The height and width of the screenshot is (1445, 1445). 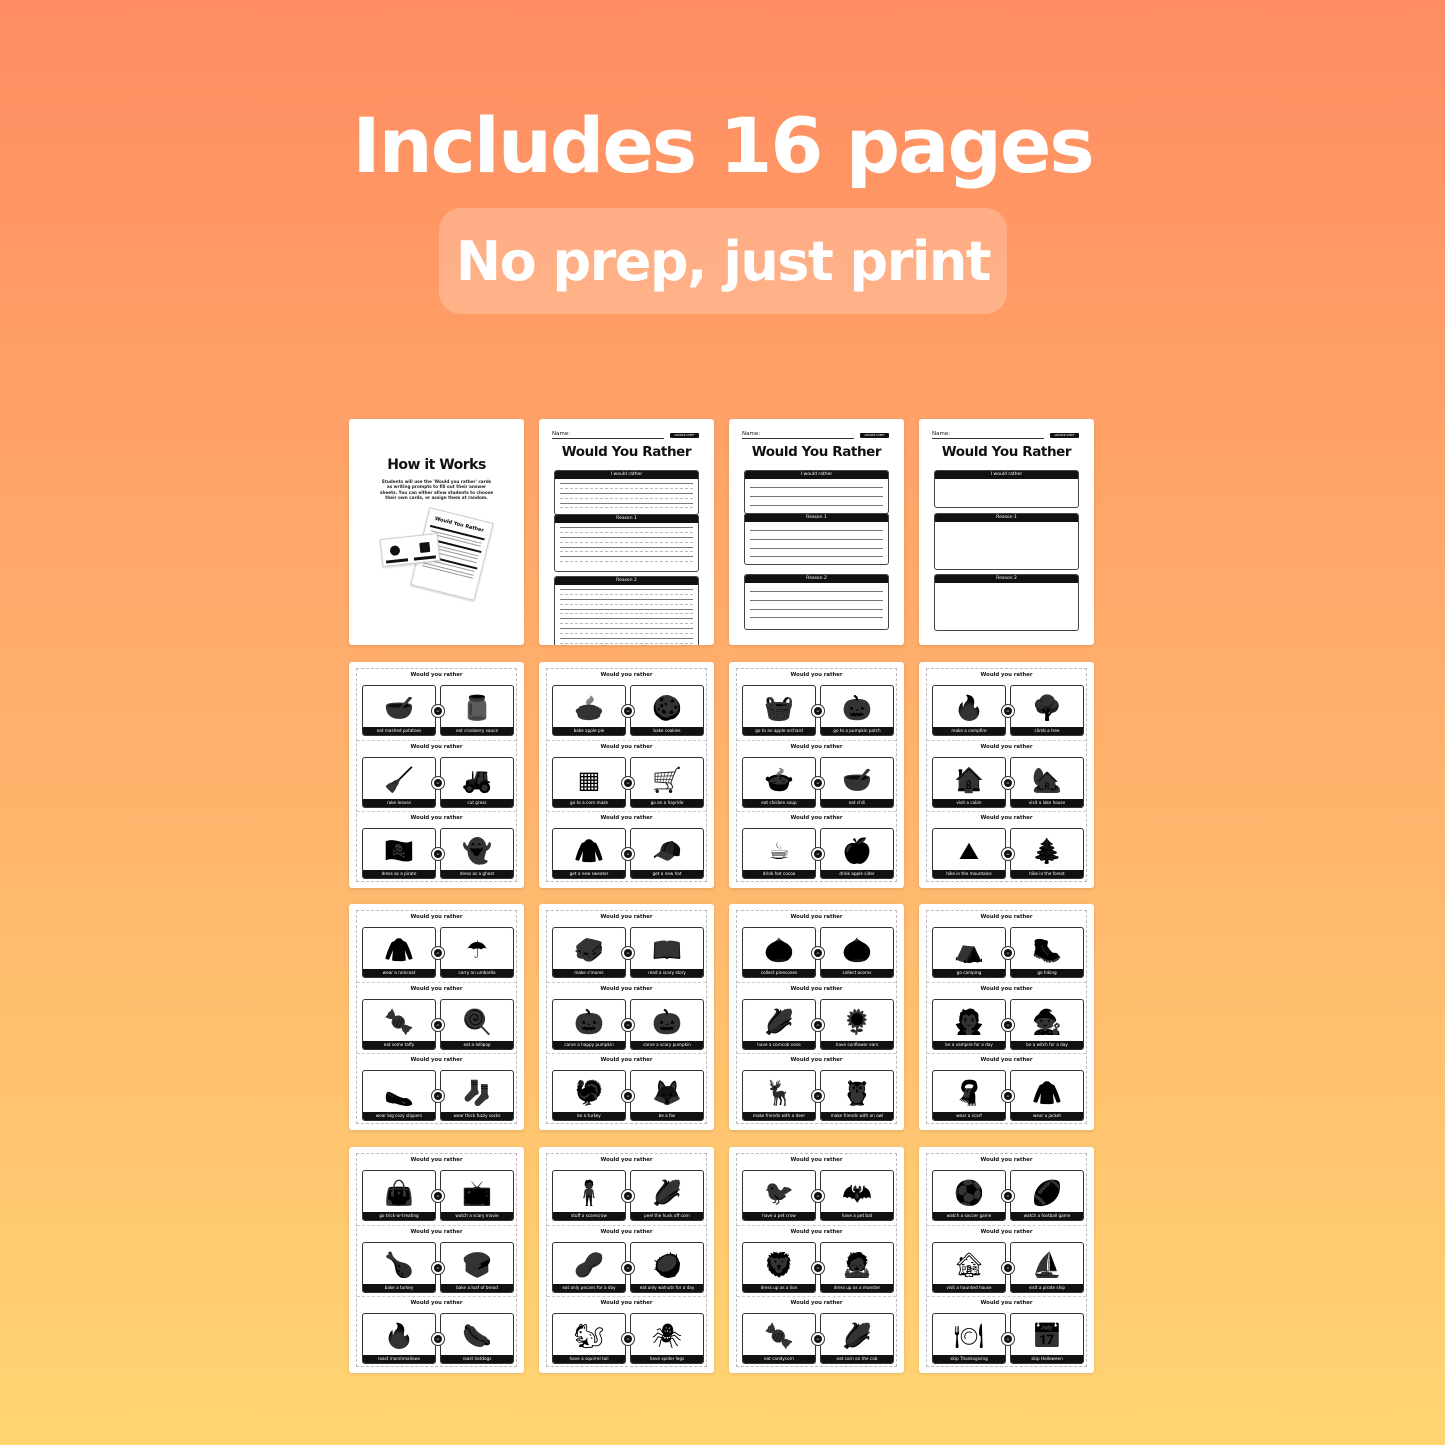 I want to click on prompt-card: 🌭 roast hotdogs, so click(x=477, y=1338).